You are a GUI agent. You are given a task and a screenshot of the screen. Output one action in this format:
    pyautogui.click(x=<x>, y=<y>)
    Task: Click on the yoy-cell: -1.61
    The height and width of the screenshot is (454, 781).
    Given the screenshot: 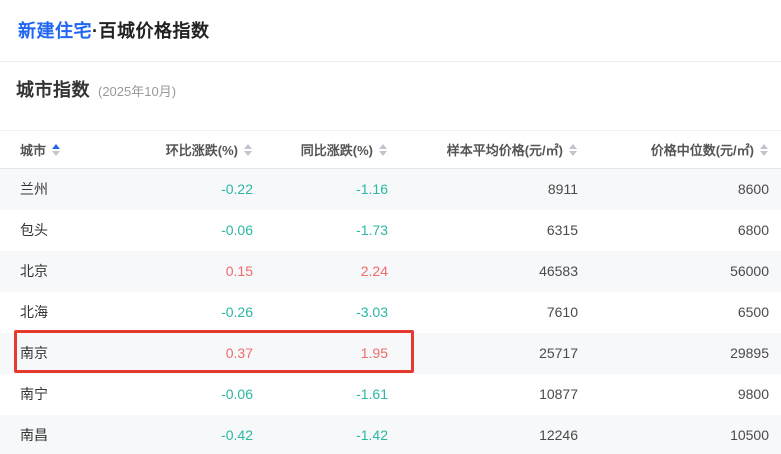 What is the action you would take?
    pyautogui.click(x=372, y=394)
    